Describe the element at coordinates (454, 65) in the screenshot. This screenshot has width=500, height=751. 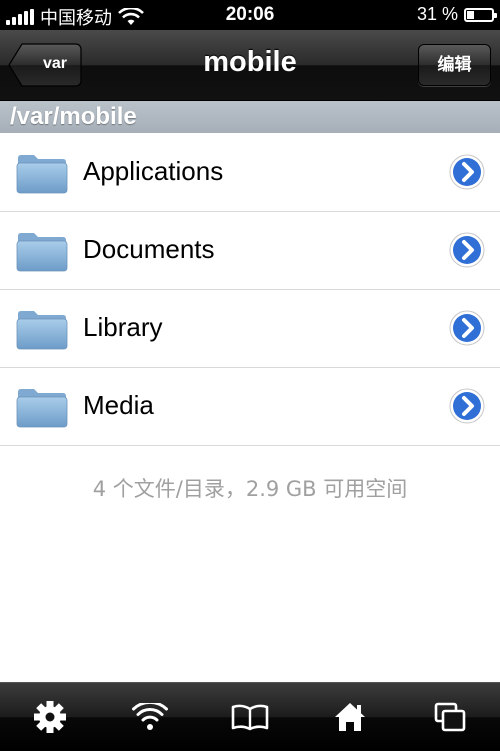
I see `edit-button: 编辑` at that location.